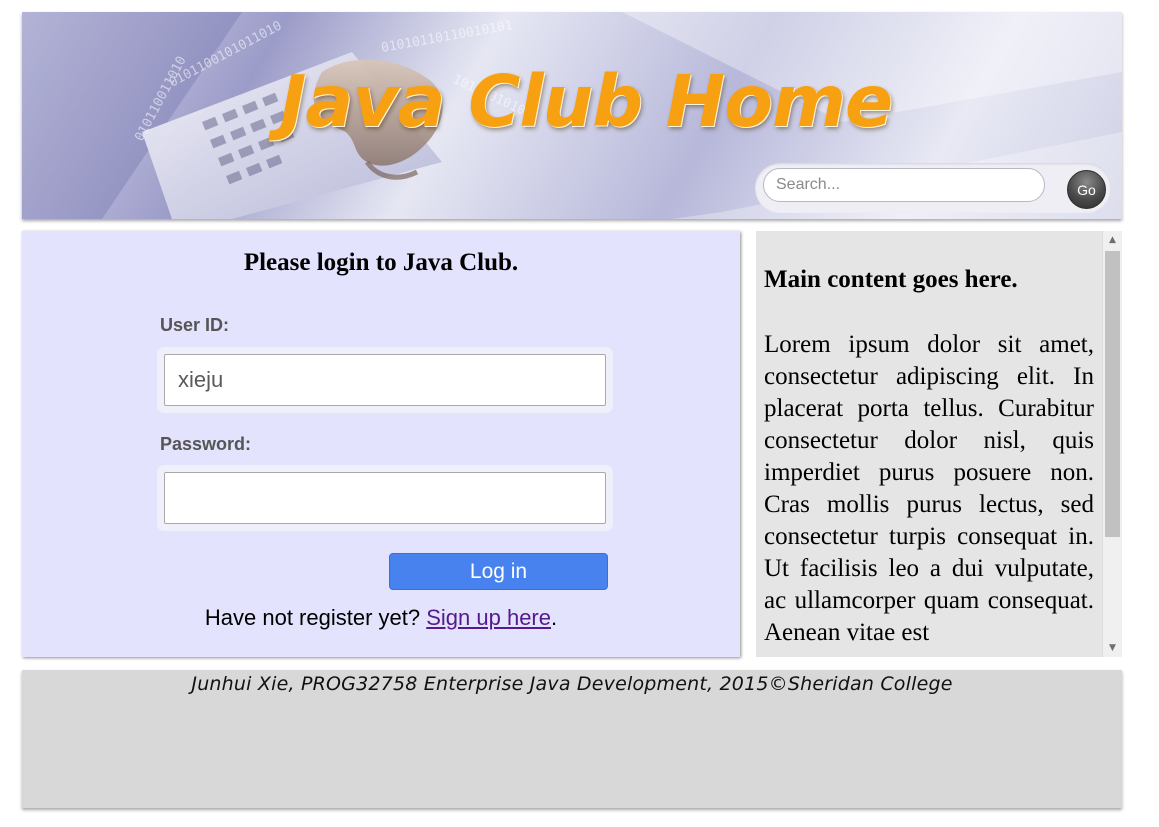 This screenshot has height=827, width=1159. Describe the element at coordinates (586, 101) in the screenshot. I see `site-title: Java Club Home` at that location.